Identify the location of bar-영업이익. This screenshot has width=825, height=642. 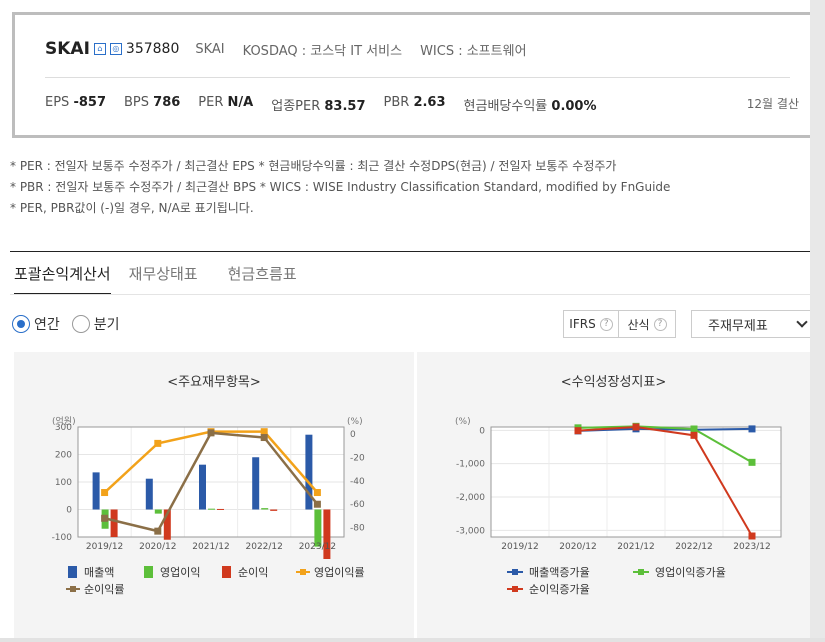
(211, 509).